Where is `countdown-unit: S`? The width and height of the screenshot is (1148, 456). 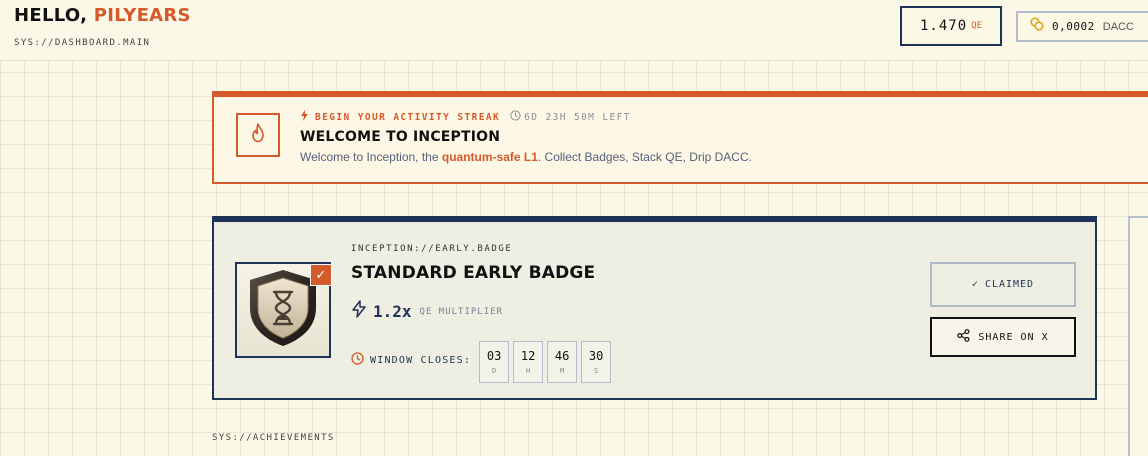
countdown-unit: S is located at coordinates (596, 371).